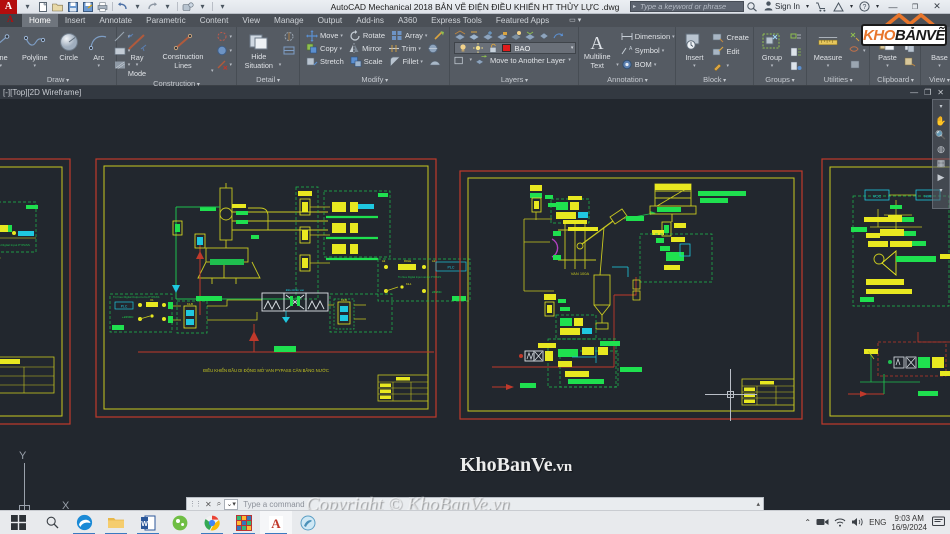 This screenshot has width=950, height=534. Describe the element at coordinates (11, 20) in the screenshot. I see `app-menu-small-icon` at that location.